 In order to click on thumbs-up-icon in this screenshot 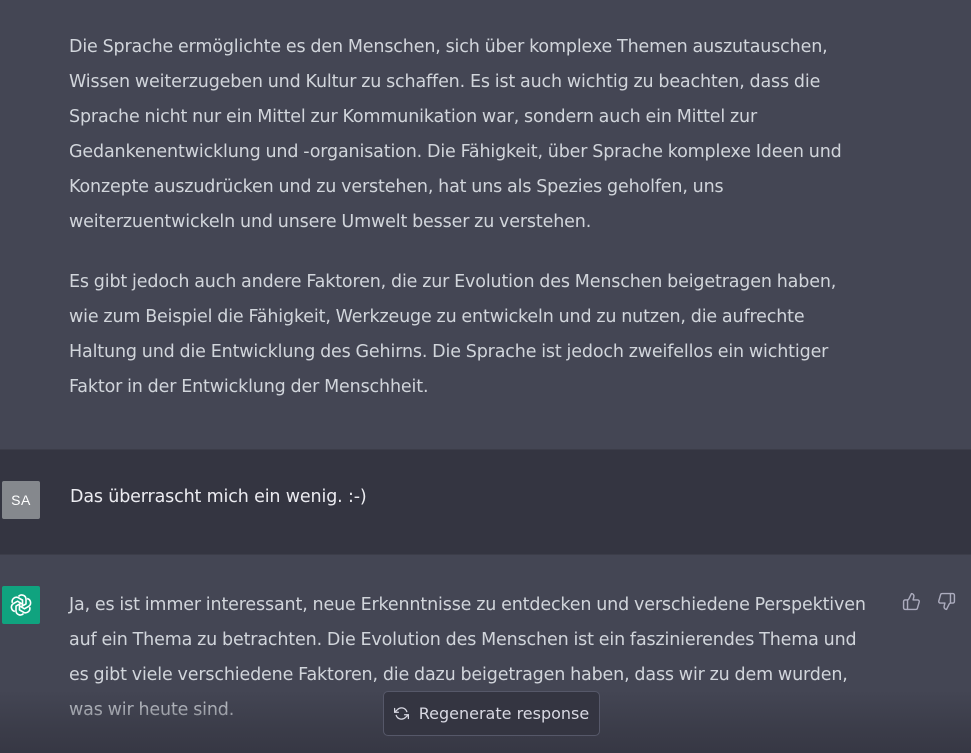, I will do `click(911, 601)`.